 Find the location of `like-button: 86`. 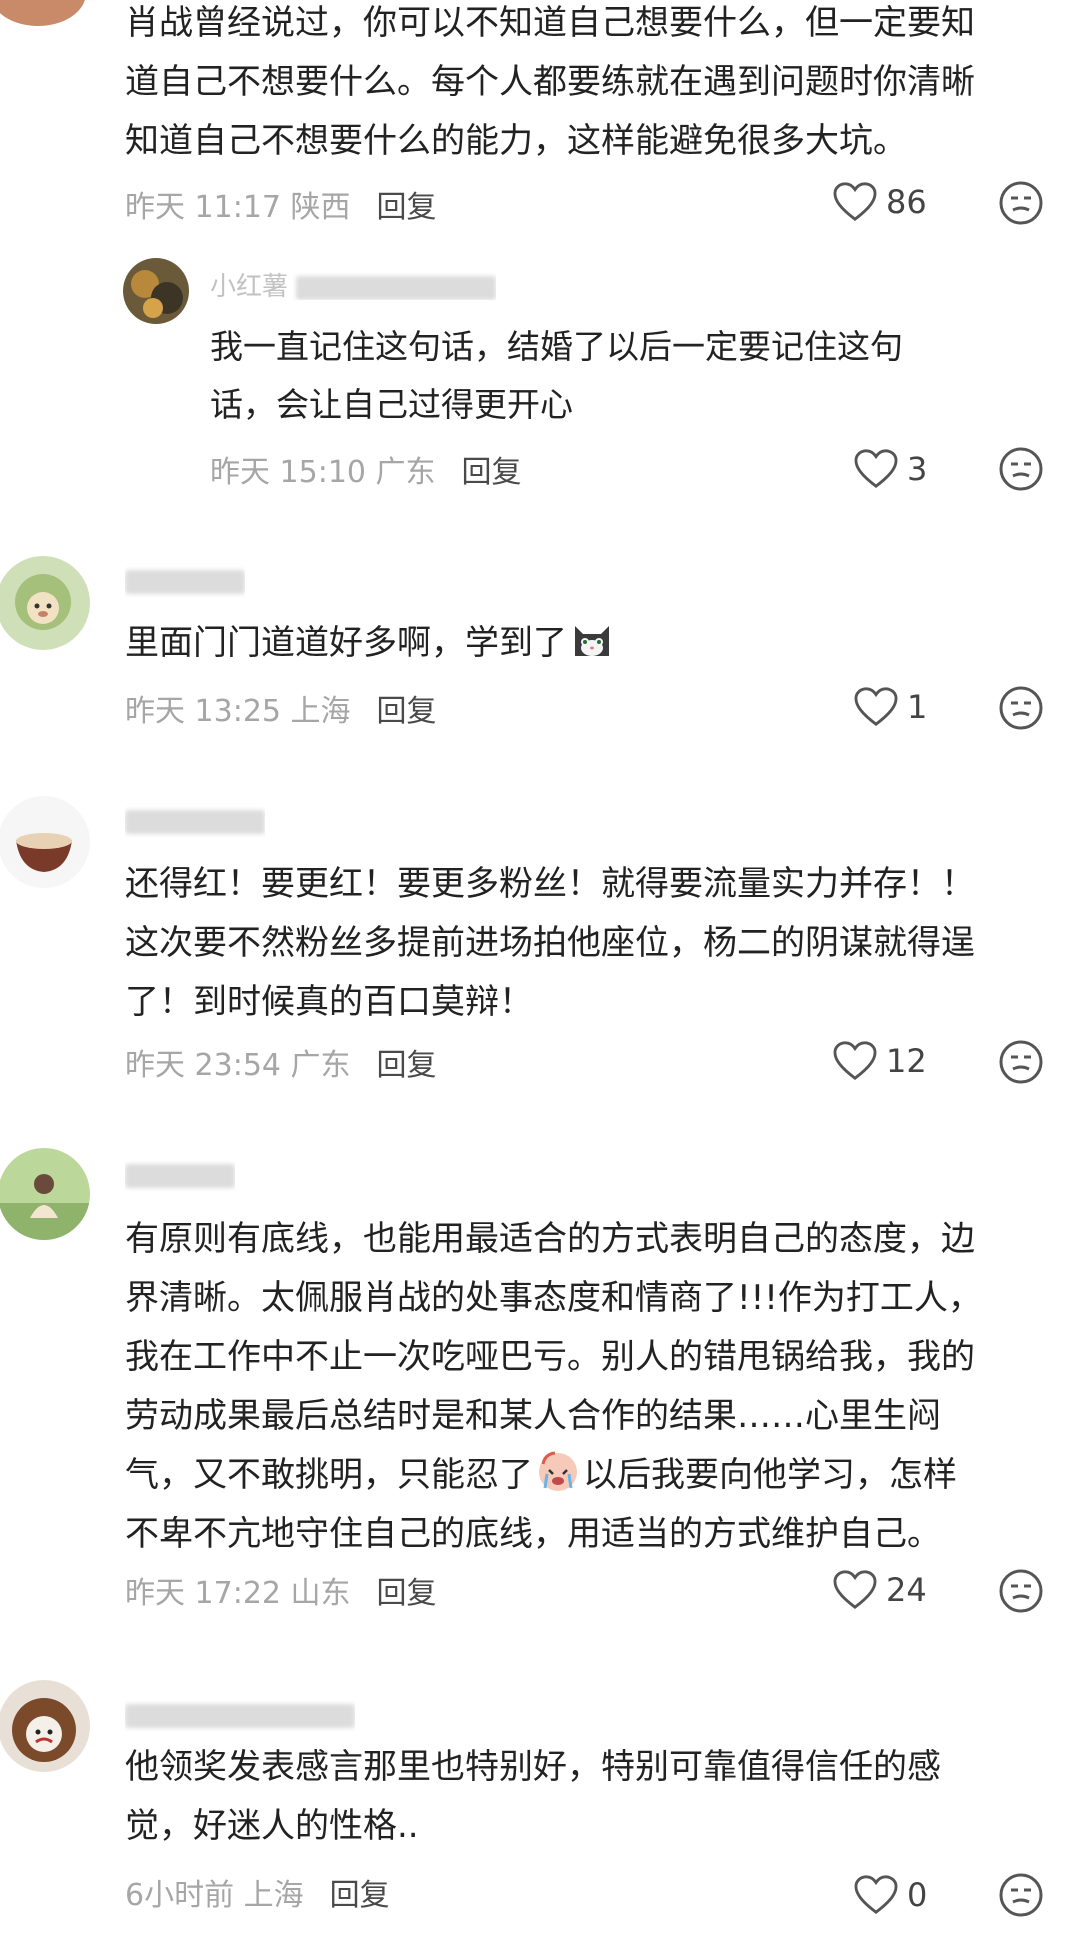

like-button: 86 is located at coordinates (879, 202).